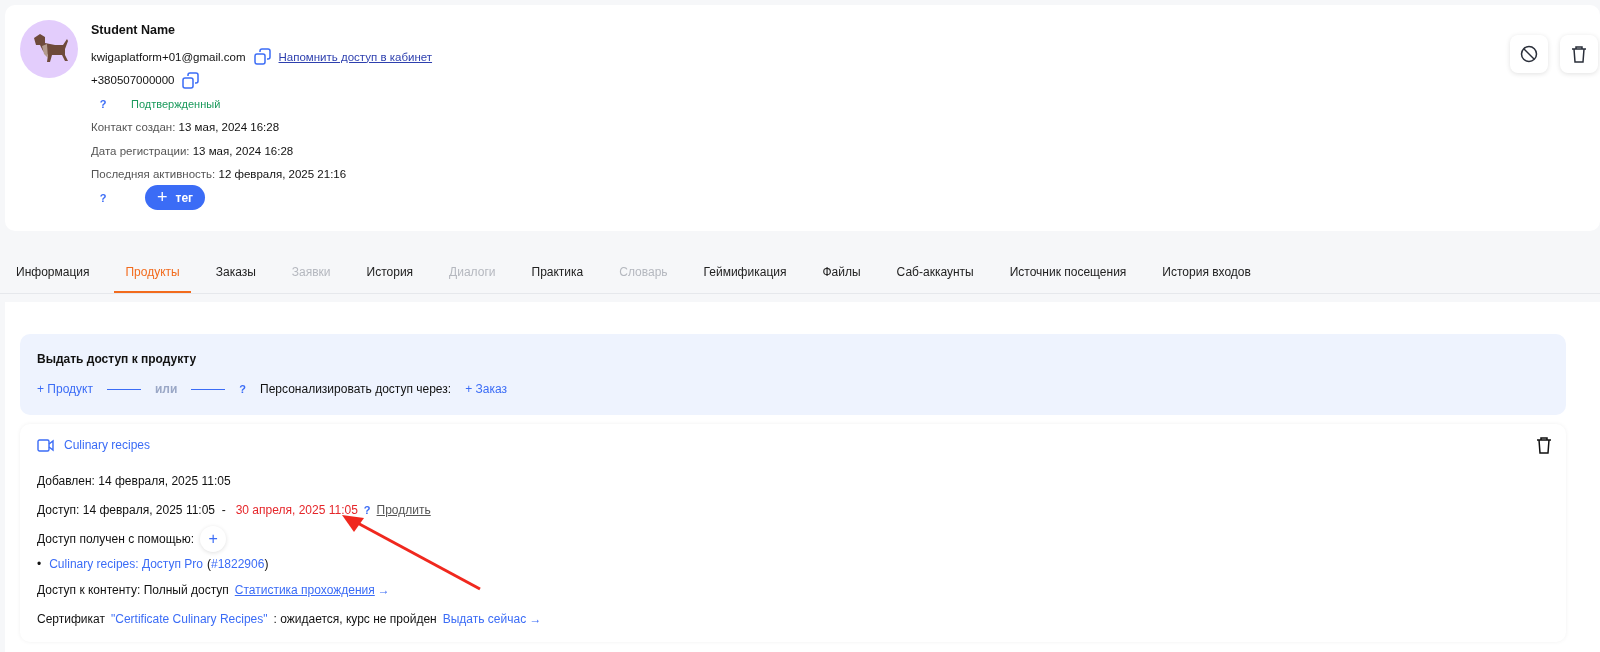 Image resolution: width=1600 pixels, height=652 pixels. I want to click on add-product-link: + Продукт, so click(65, 389).